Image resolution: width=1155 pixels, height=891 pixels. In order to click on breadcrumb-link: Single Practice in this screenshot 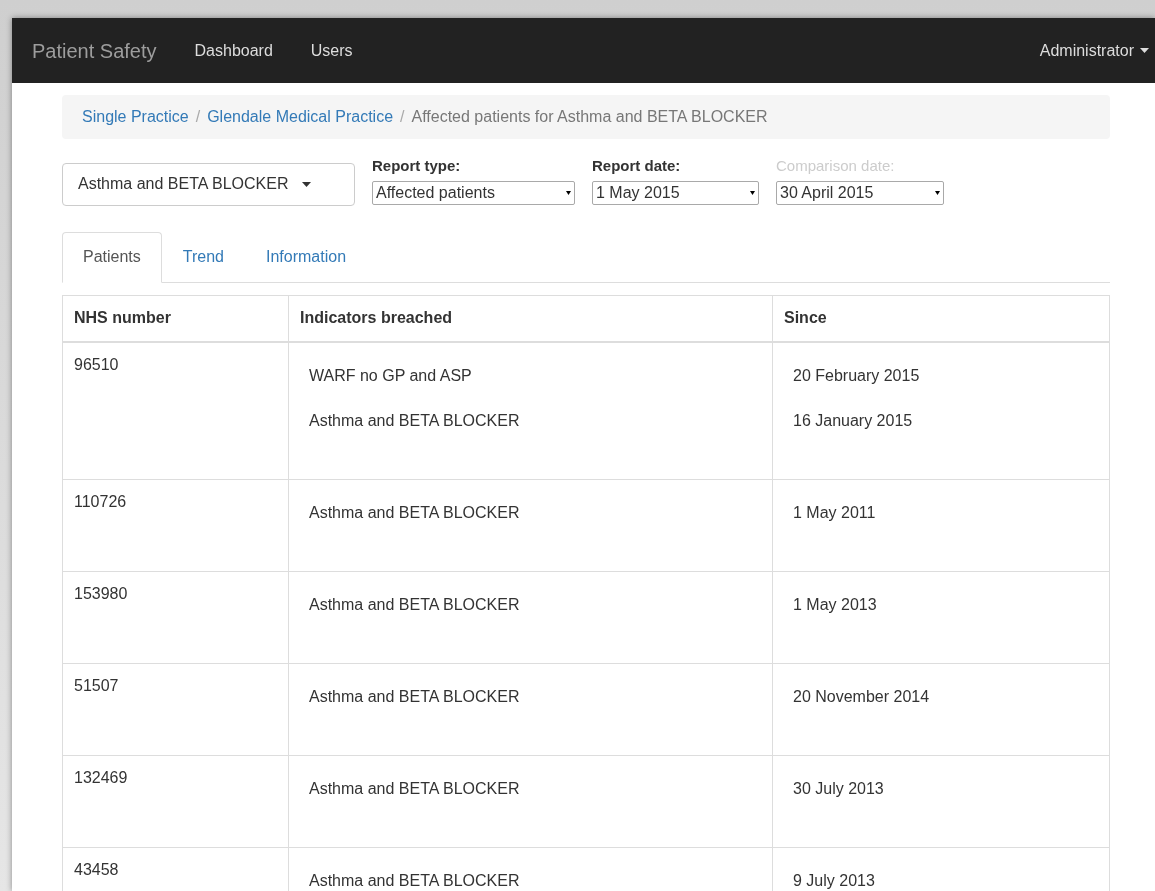, I will do `click(135, 117)`.